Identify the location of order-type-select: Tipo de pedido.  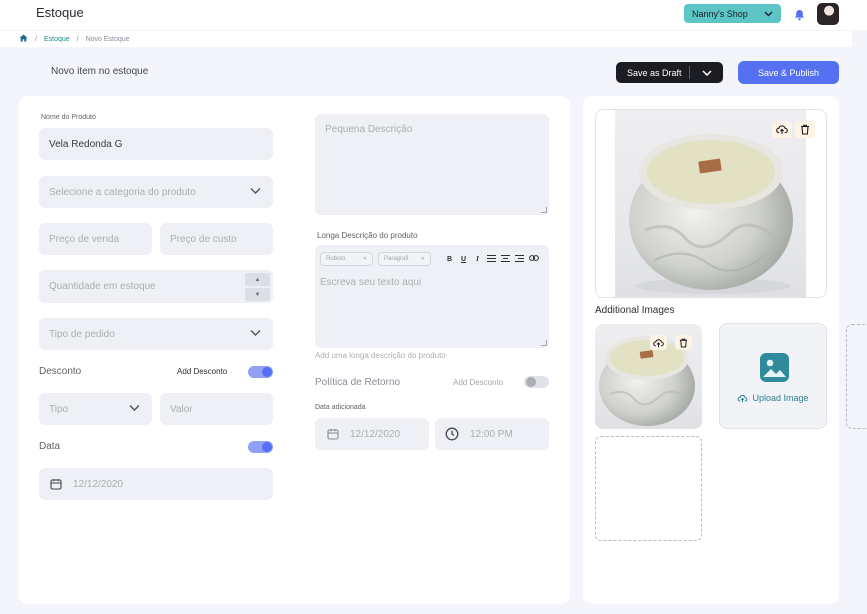
(156, 334).